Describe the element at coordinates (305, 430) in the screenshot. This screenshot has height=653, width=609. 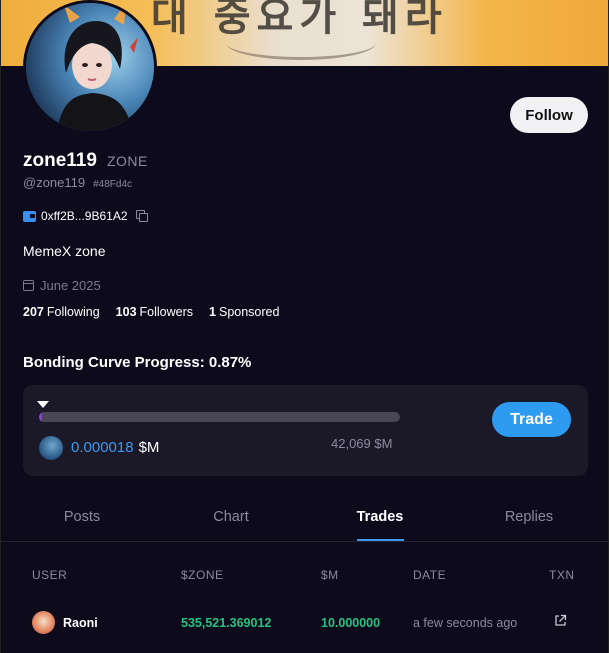
I see `bonding-curve-card: 0.000018 $M 42,069 $M Trade` at that location.